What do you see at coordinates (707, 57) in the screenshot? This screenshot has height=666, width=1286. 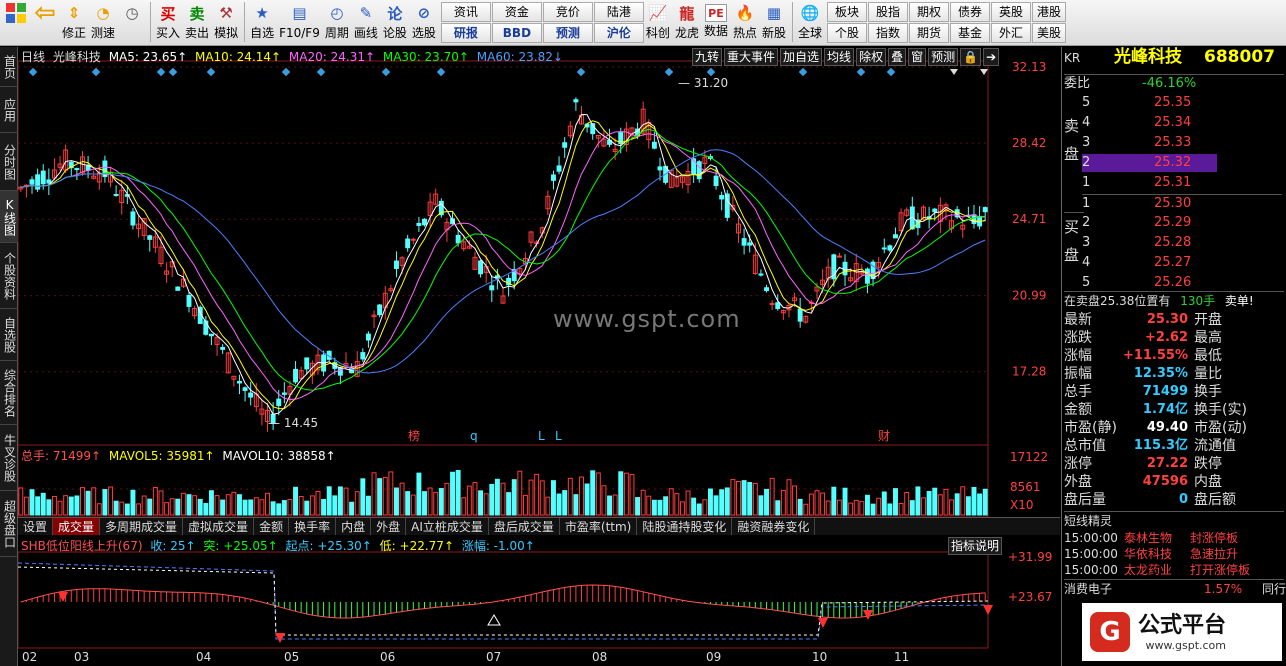 I see `nine-turn-button: 九转` at bounding box center [707, 57].